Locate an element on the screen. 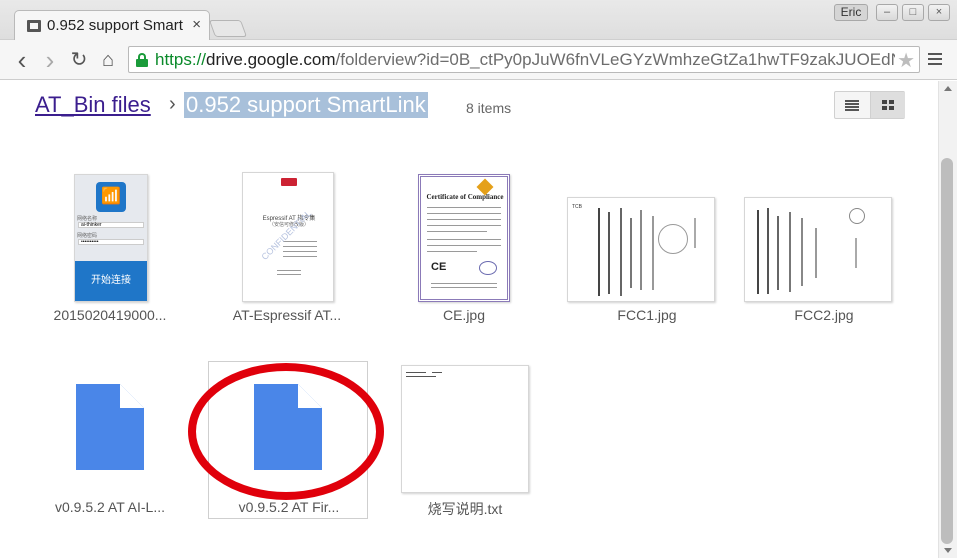 The image size is (957, 558). file-thumbnail: Certificate of Compliance CE is located at coordinates (464, 238).